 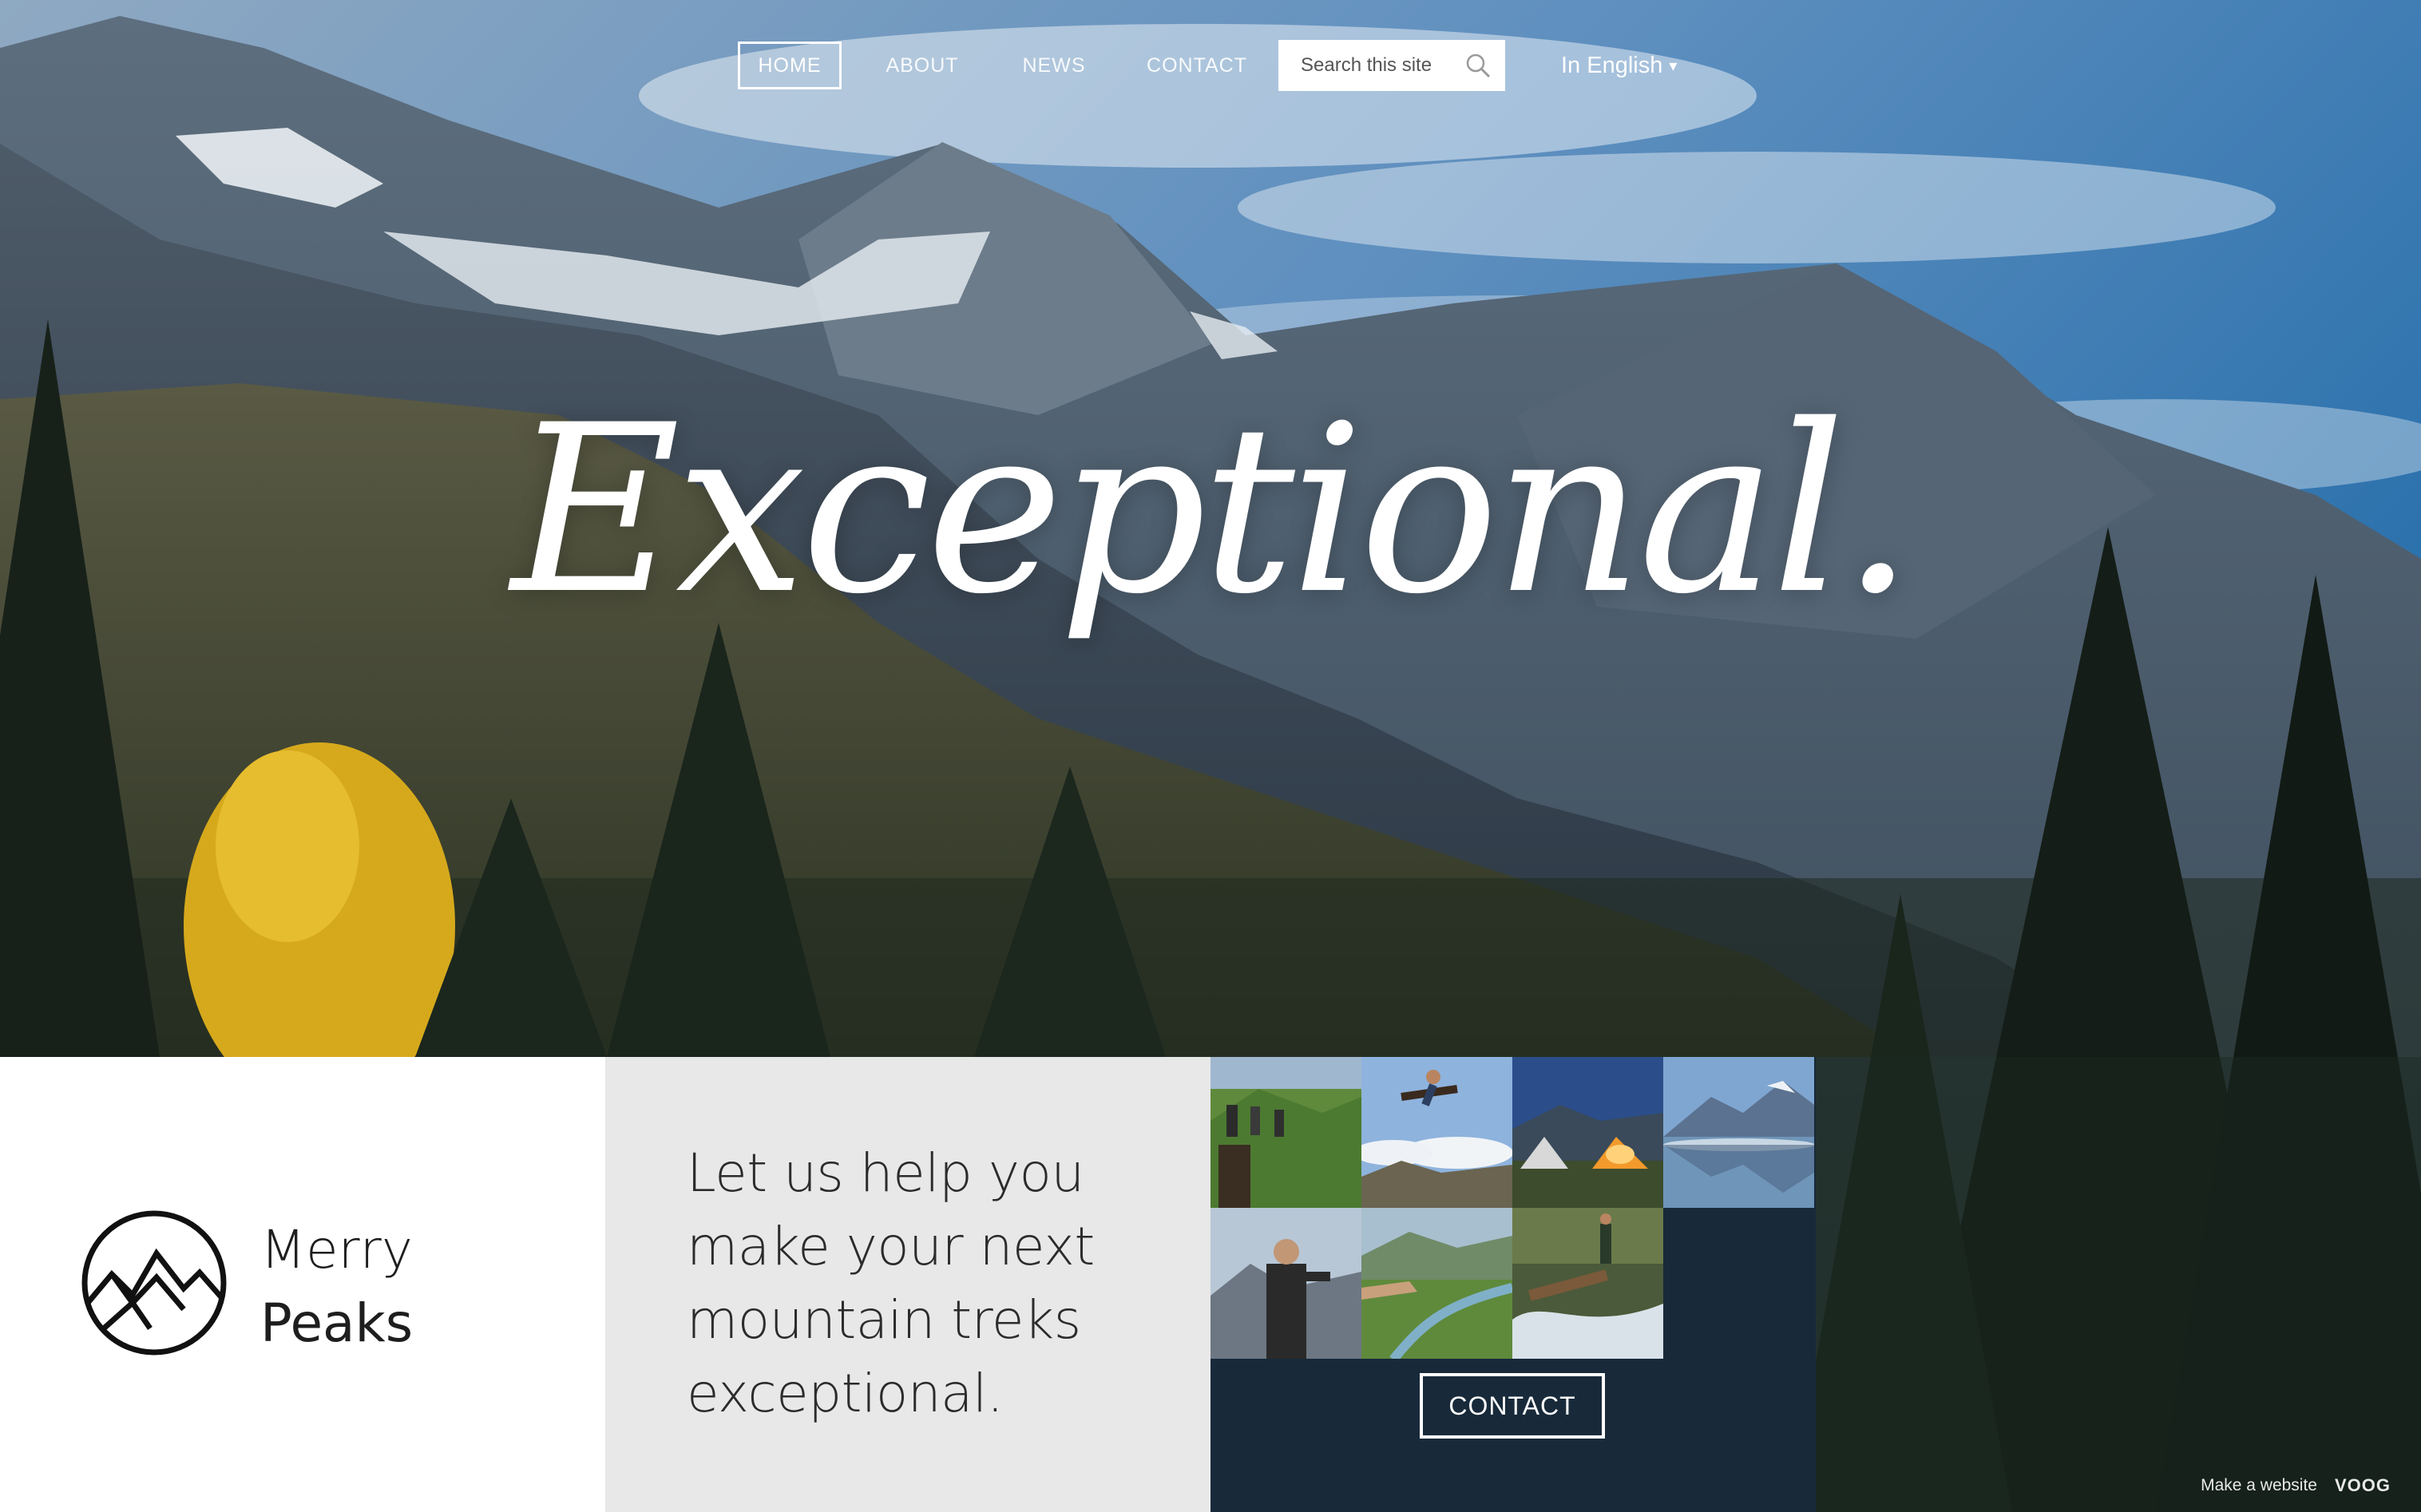 I want to click on gallery-panel: CONTACT, so click(x=1513, y=1284).